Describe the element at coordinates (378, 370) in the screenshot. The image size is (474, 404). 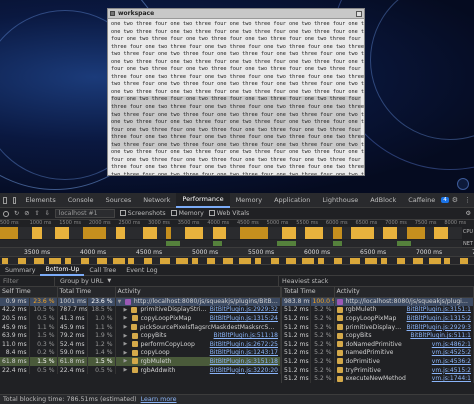
I see `heaviest-row: 51.2 ms 5.2 % tryPrimitive vm.js:4515:2` at that location.